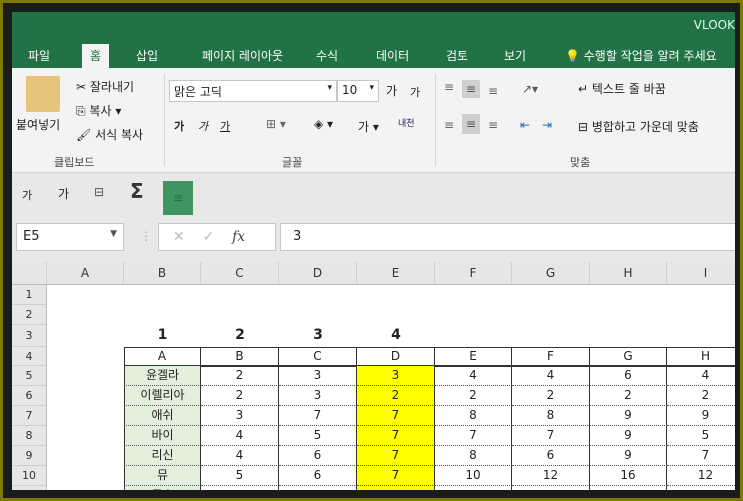 This screenshot has height=501, width=743. What do you see at coordinates (240, 273) in the screenshot?
I see `column-header-C: C` at bounding box center [240, 273].